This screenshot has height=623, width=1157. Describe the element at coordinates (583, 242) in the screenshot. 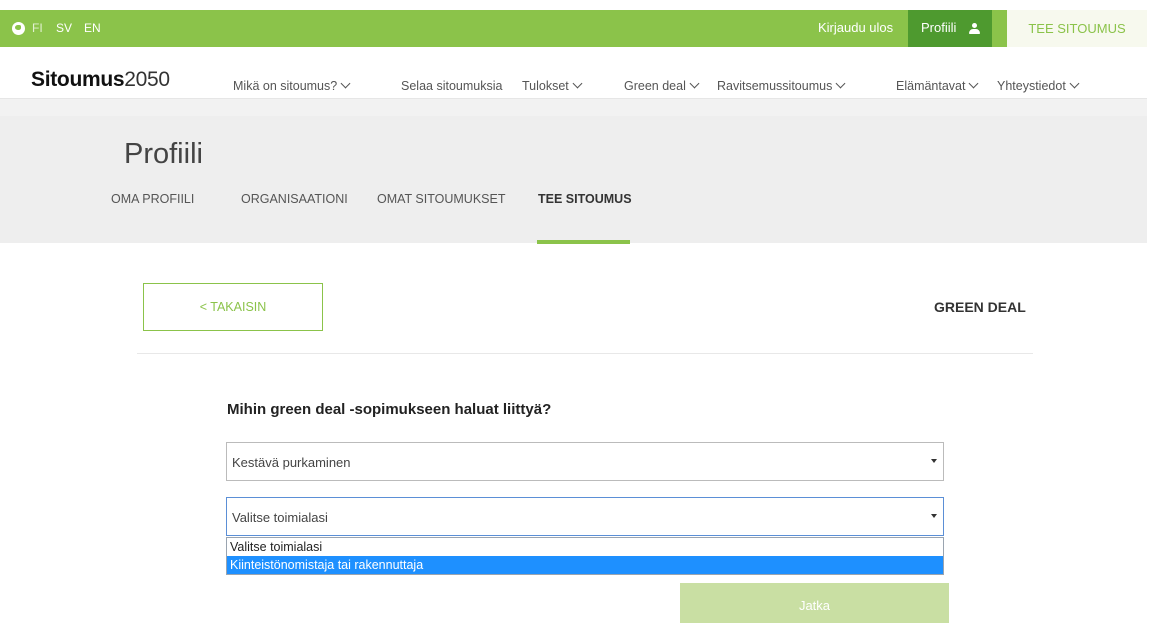

I see `active-tab-indicator` at that location.